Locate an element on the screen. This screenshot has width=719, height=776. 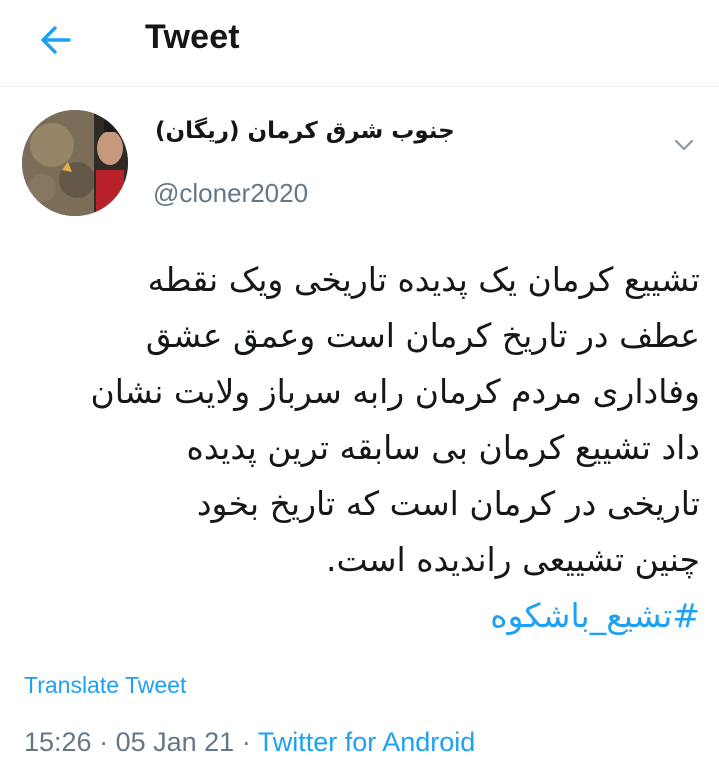
arrow-left-icon is located at coordinates (56, 40).